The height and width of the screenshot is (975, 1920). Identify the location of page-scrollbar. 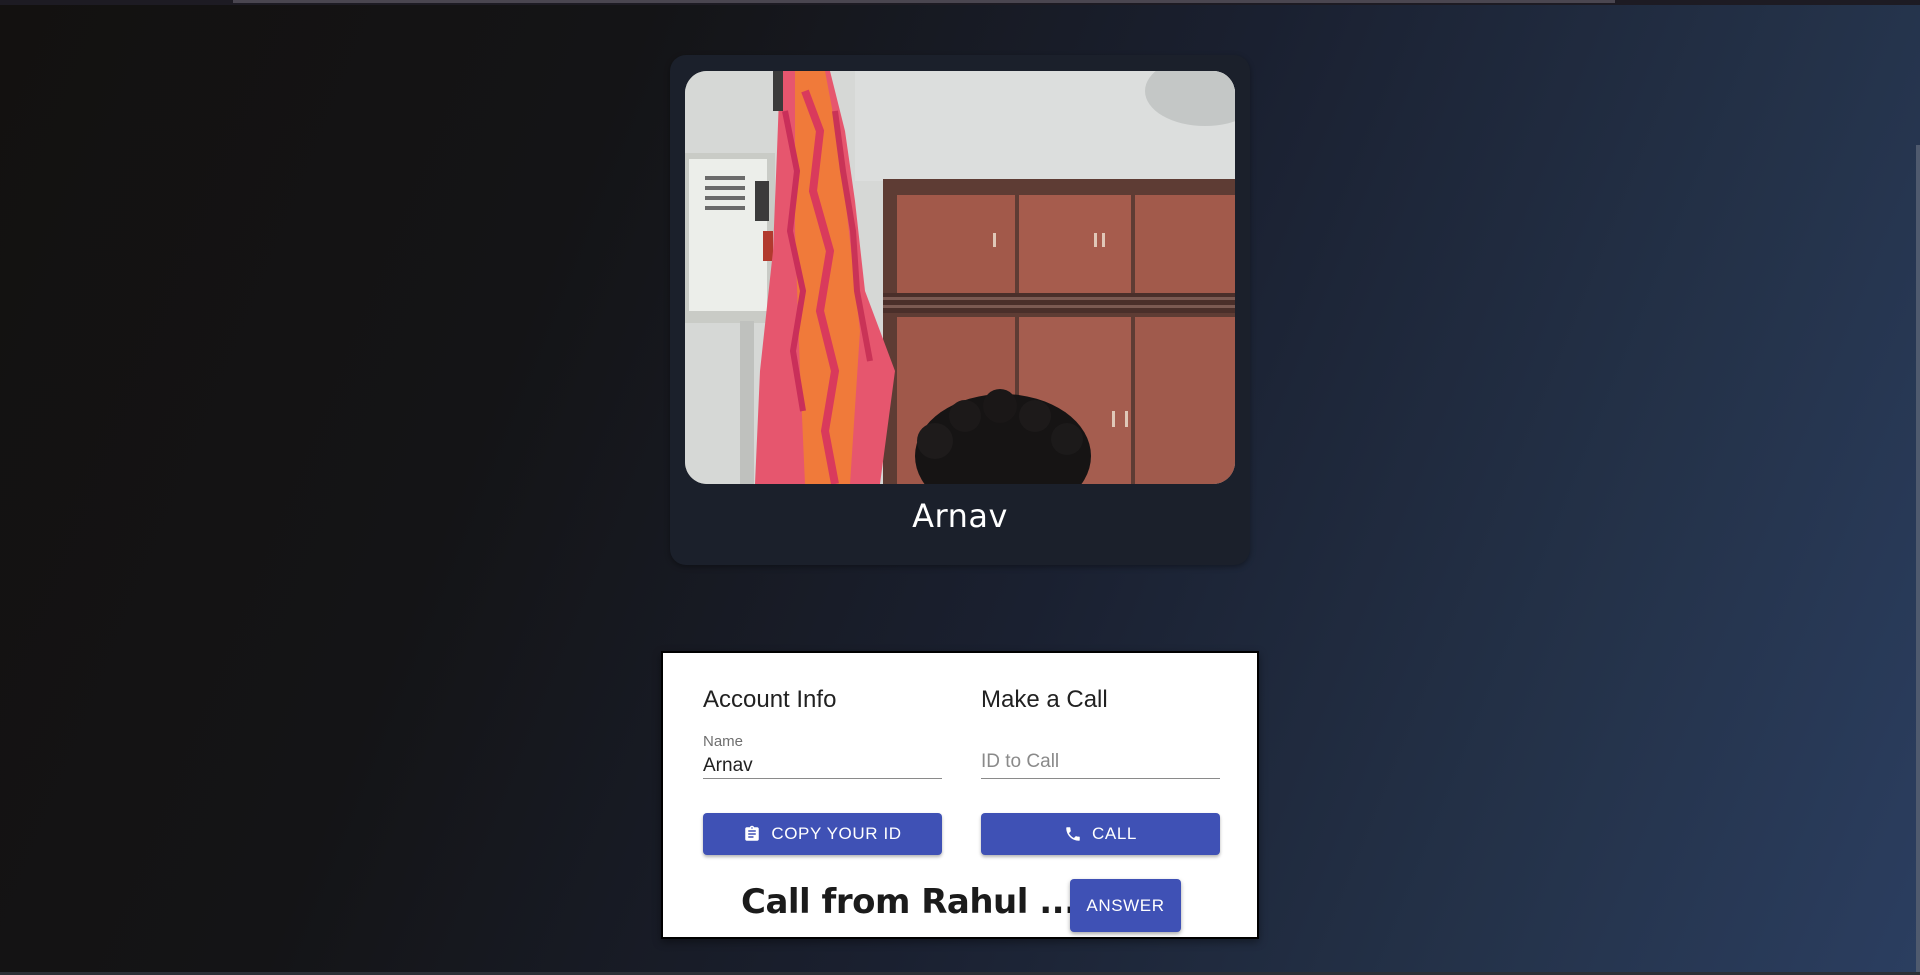
(1918, 560).